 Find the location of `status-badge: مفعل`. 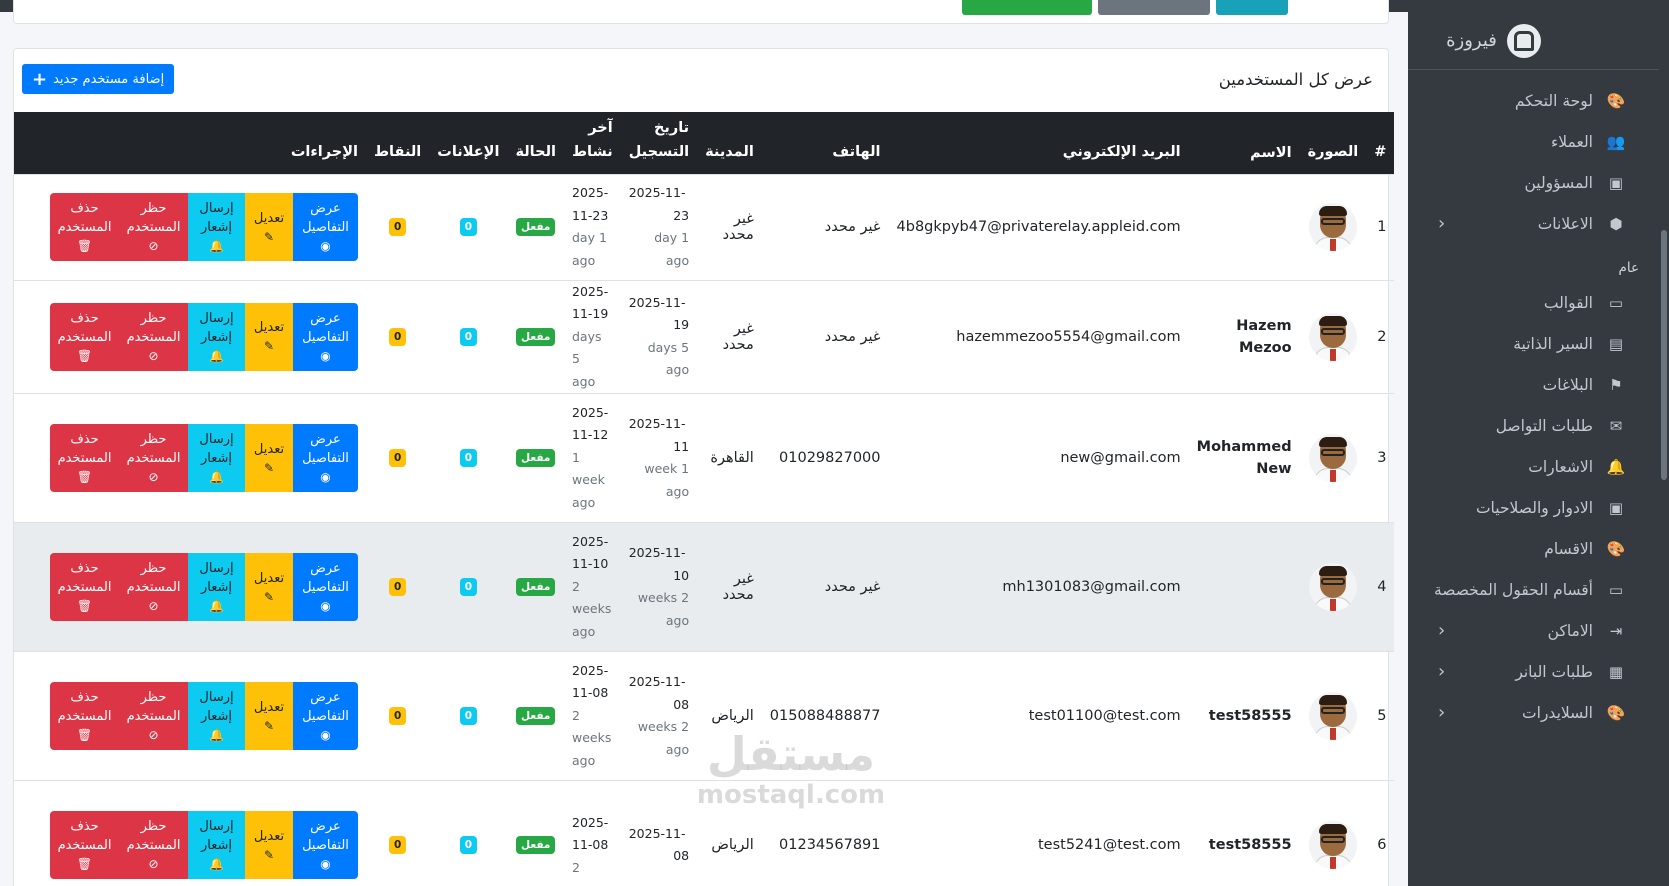

status-badge: مفعل is located at coordinates (536, 458).